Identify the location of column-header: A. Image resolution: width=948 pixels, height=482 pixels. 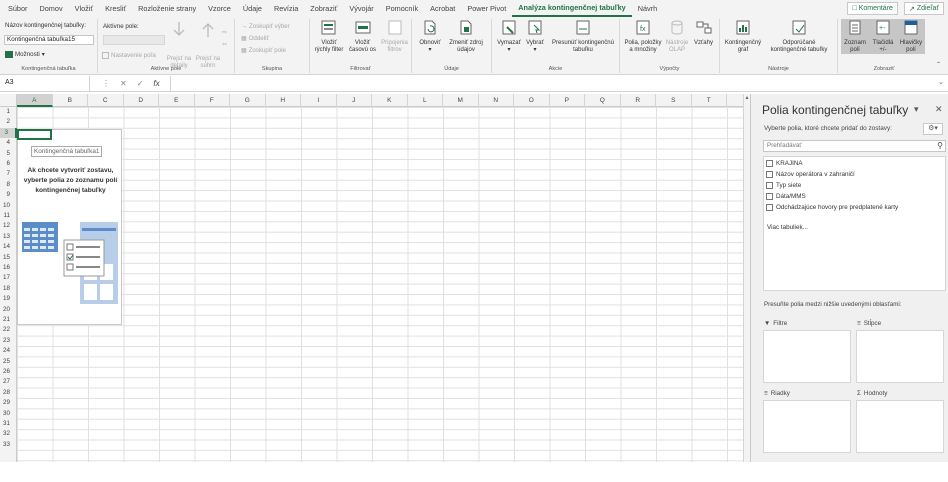
(35, 100).